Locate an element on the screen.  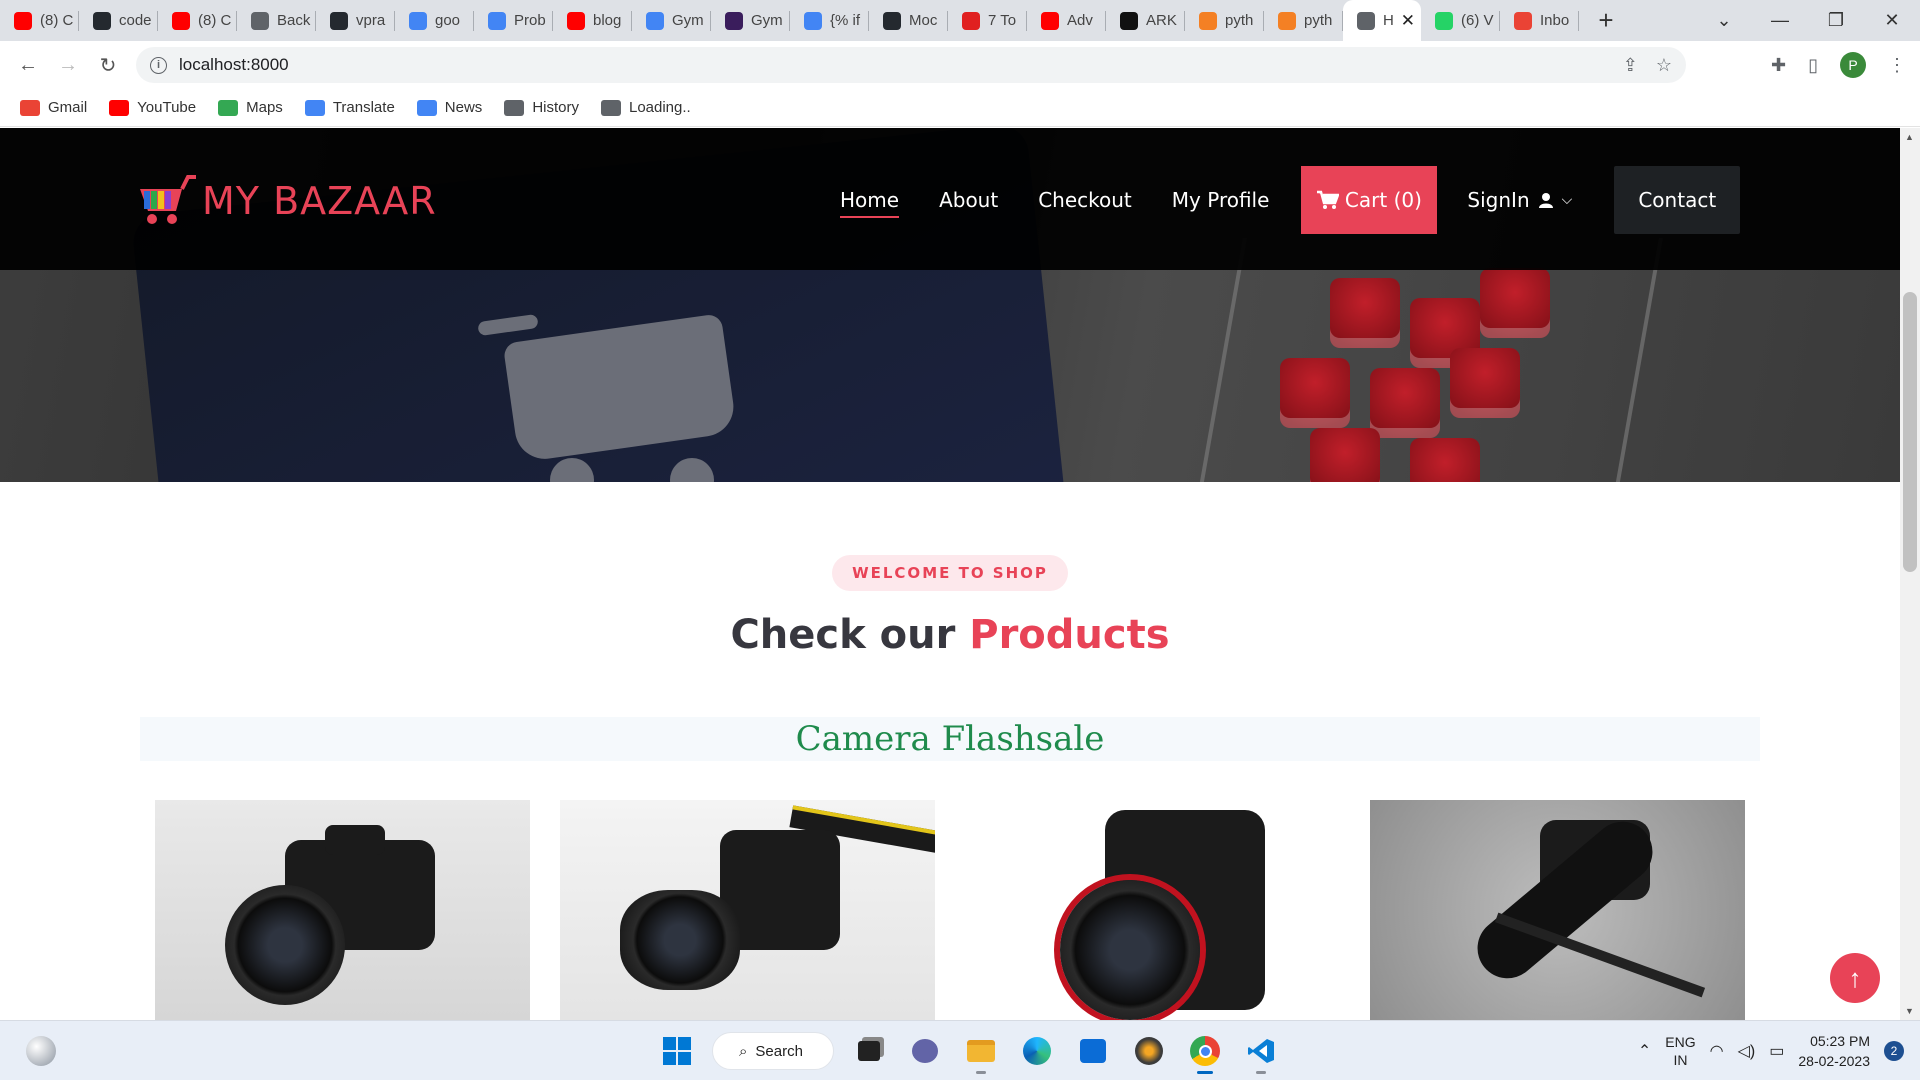
store-button is located at coordinates (1093, 1051).